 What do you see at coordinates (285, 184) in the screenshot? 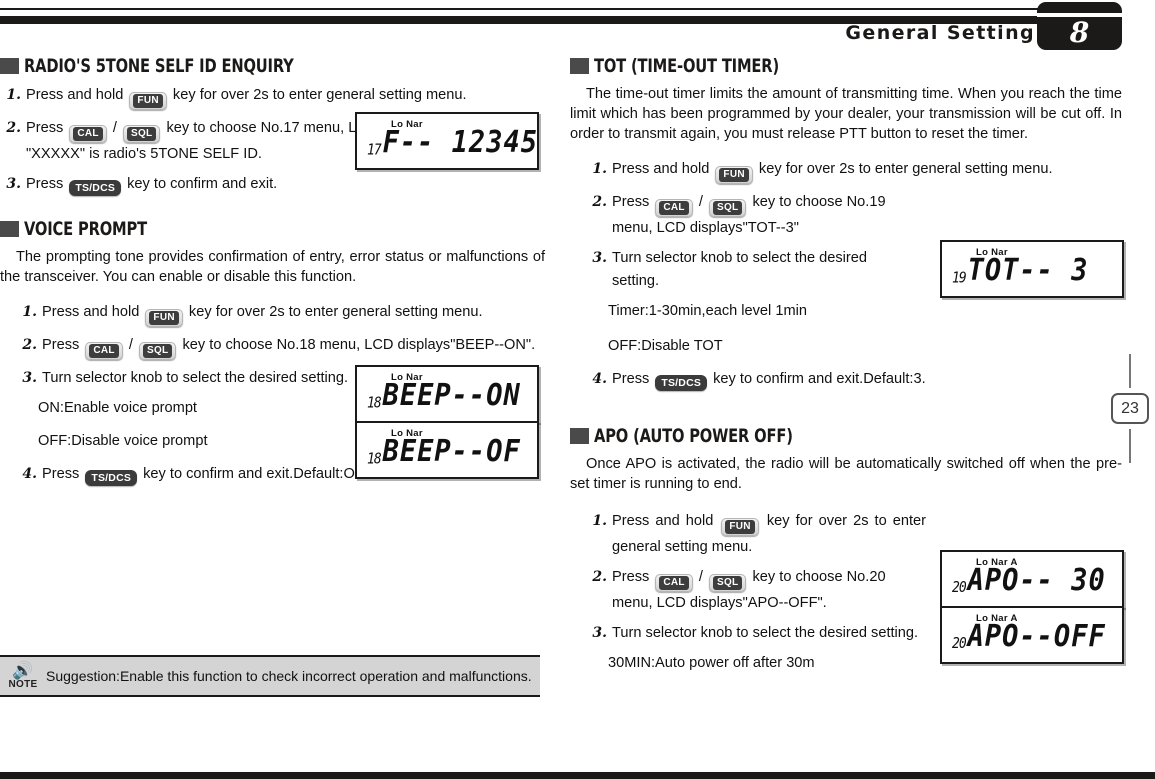
I see `step-body: Press TS/DCS key to confirm and exit.` at bounding box center [285, 184].